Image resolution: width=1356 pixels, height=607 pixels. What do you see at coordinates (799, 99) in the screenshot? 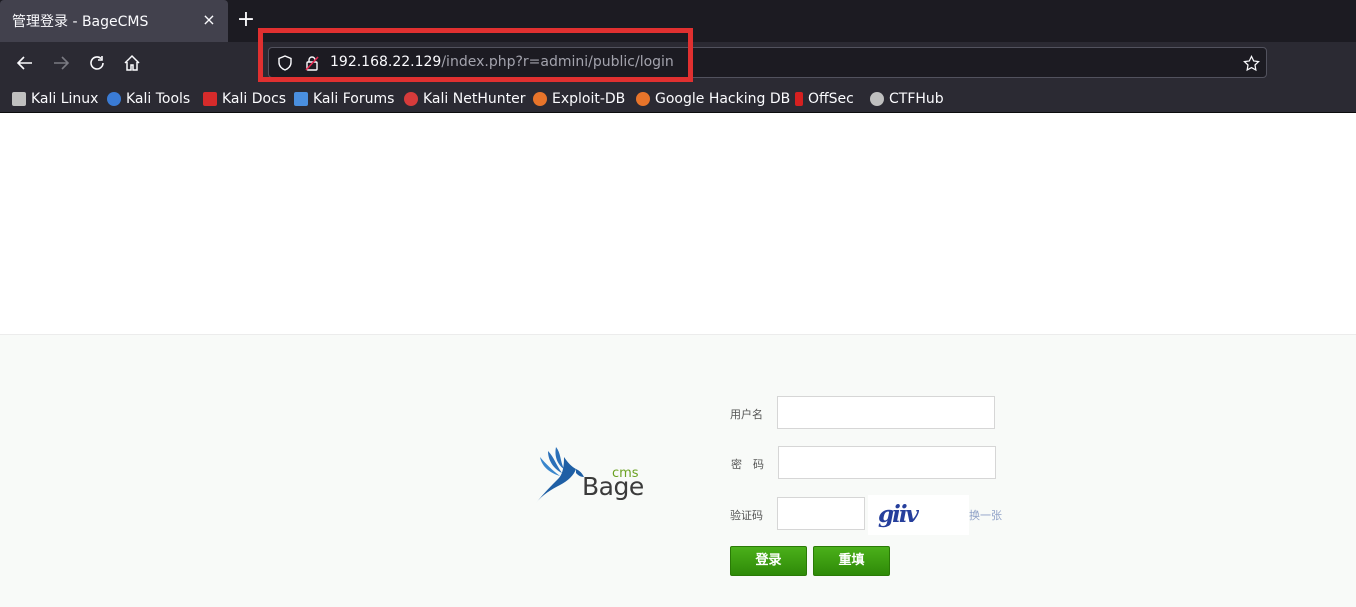
I see `offsec-icon` at bounding box center [799, 99].